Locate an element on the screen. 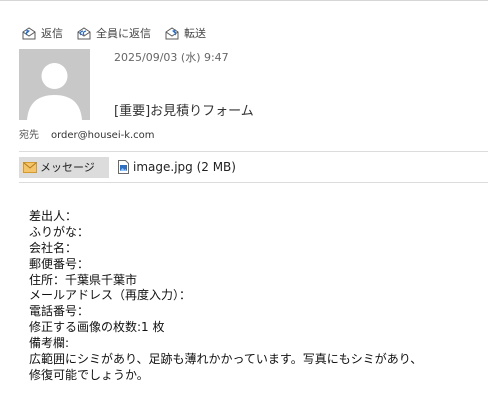  attachment-bar: メッセージ image.jpg (2 MB) is located at coordinates (127, 167).